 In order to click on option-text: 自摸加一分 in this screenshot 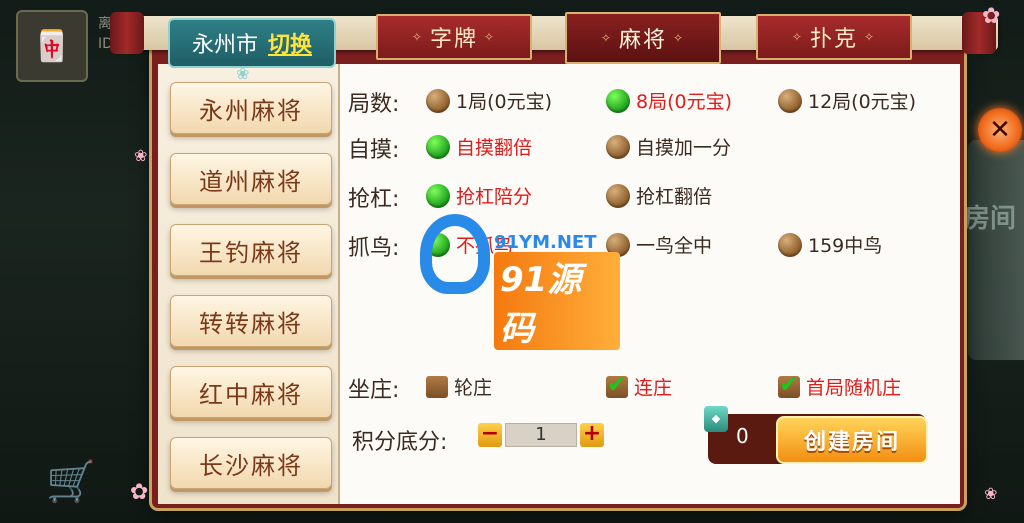, I will do `click(684, 148)`.